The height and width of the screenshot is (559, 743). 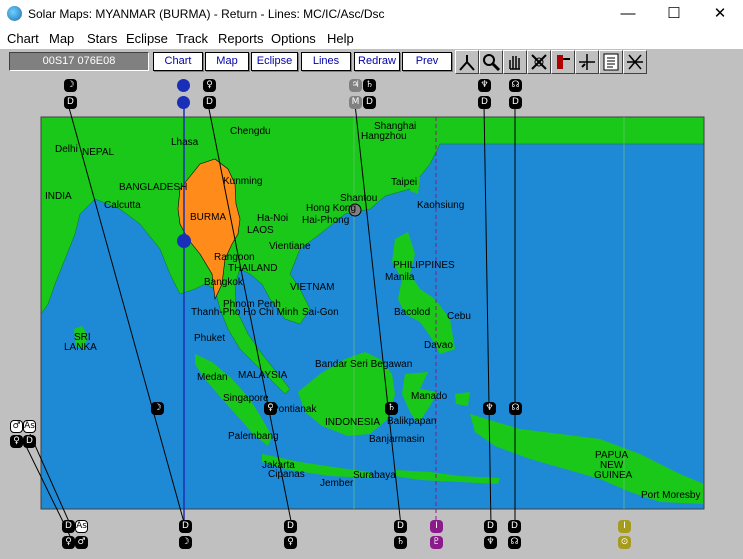 I want to click on place-label: Rangoon, so click(x=234, y=257).